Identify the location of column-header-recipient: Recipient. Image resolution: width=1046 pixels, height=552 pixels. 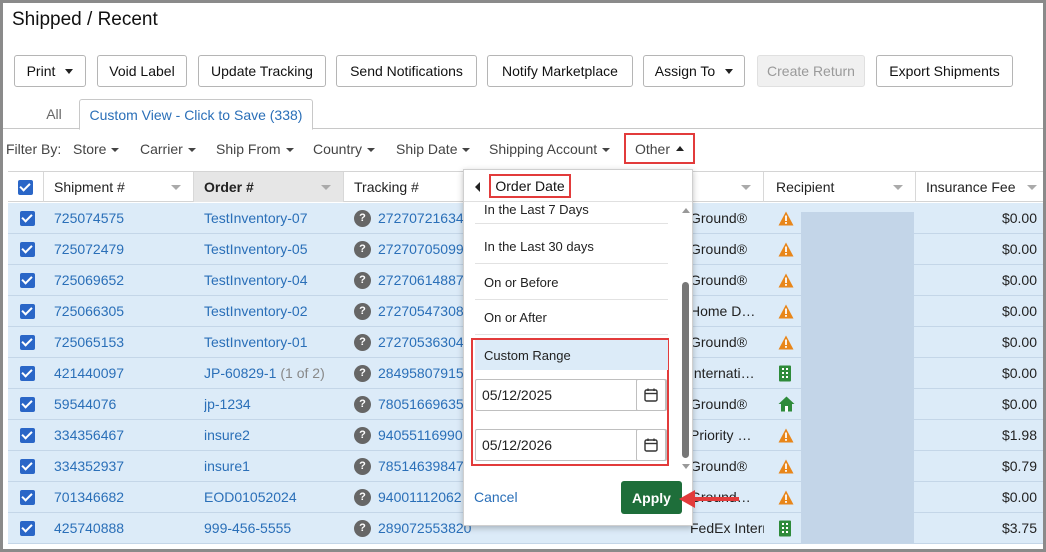
(841, 187).